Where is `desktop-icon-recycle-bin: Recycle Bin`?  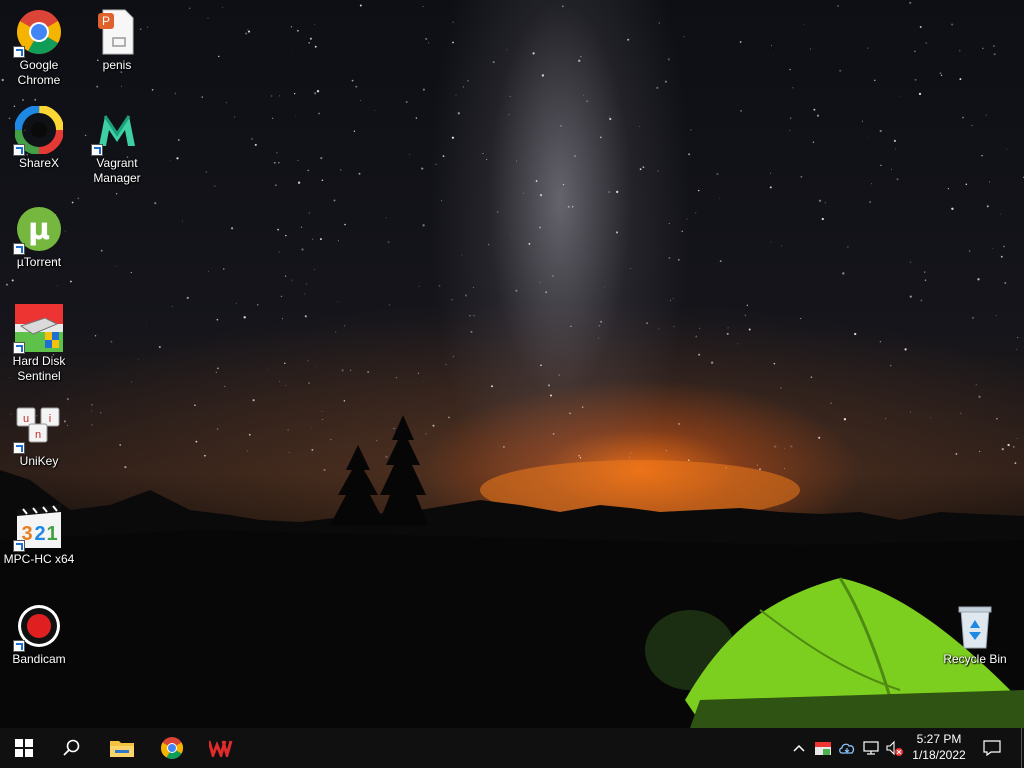 desktop-icon-recycle-bin: Recycle Bin is located at coordinates (975, 634).